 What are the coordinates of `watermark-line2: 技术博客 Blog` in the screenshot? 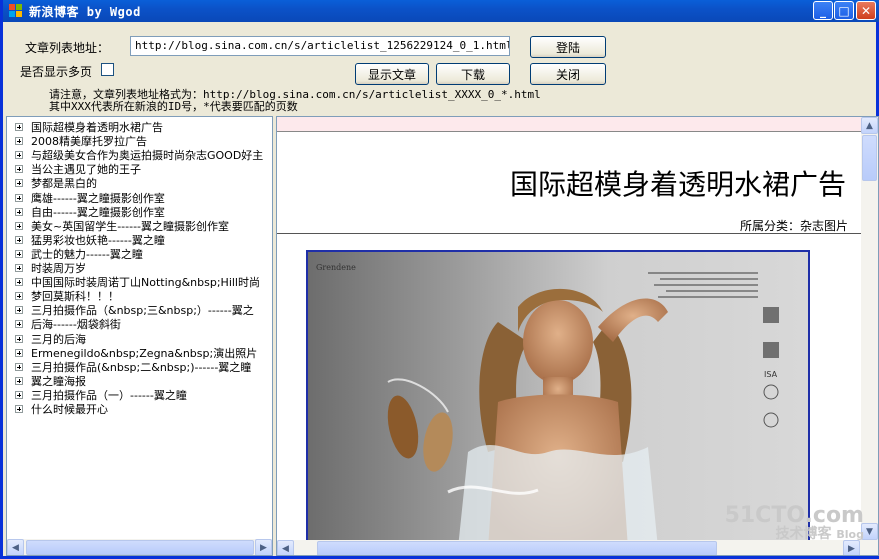 It's located at (819, 534).